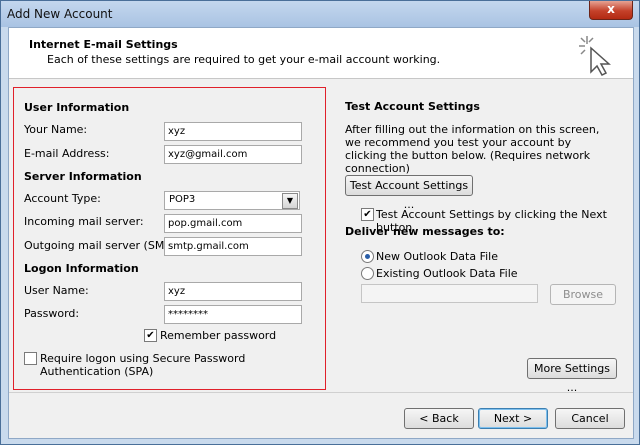 The width and height of the screenshot is (640, 445). I want to click on incoming-server-input: pop.gmail.com, so click(233, 223).